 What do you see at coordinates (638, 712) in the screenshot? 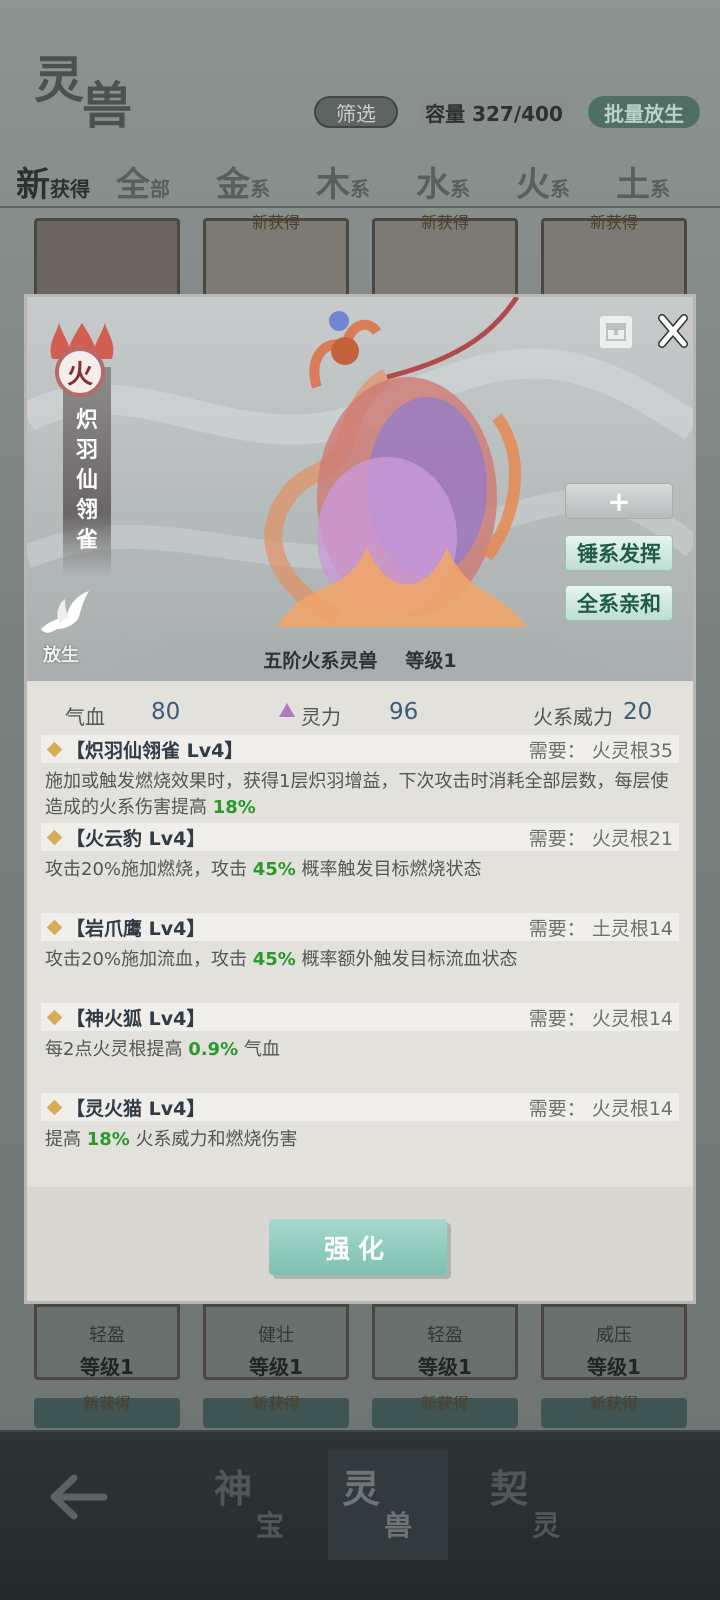
I see `fire-power-value: 20` at bounding box center [638, 712].